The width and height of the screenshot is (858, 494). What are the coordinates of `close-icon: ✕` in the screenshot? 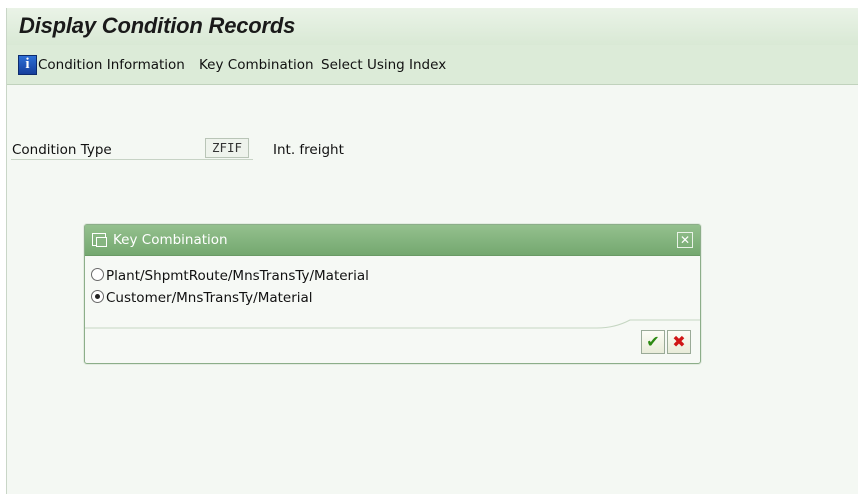 It's located at (685, 240).